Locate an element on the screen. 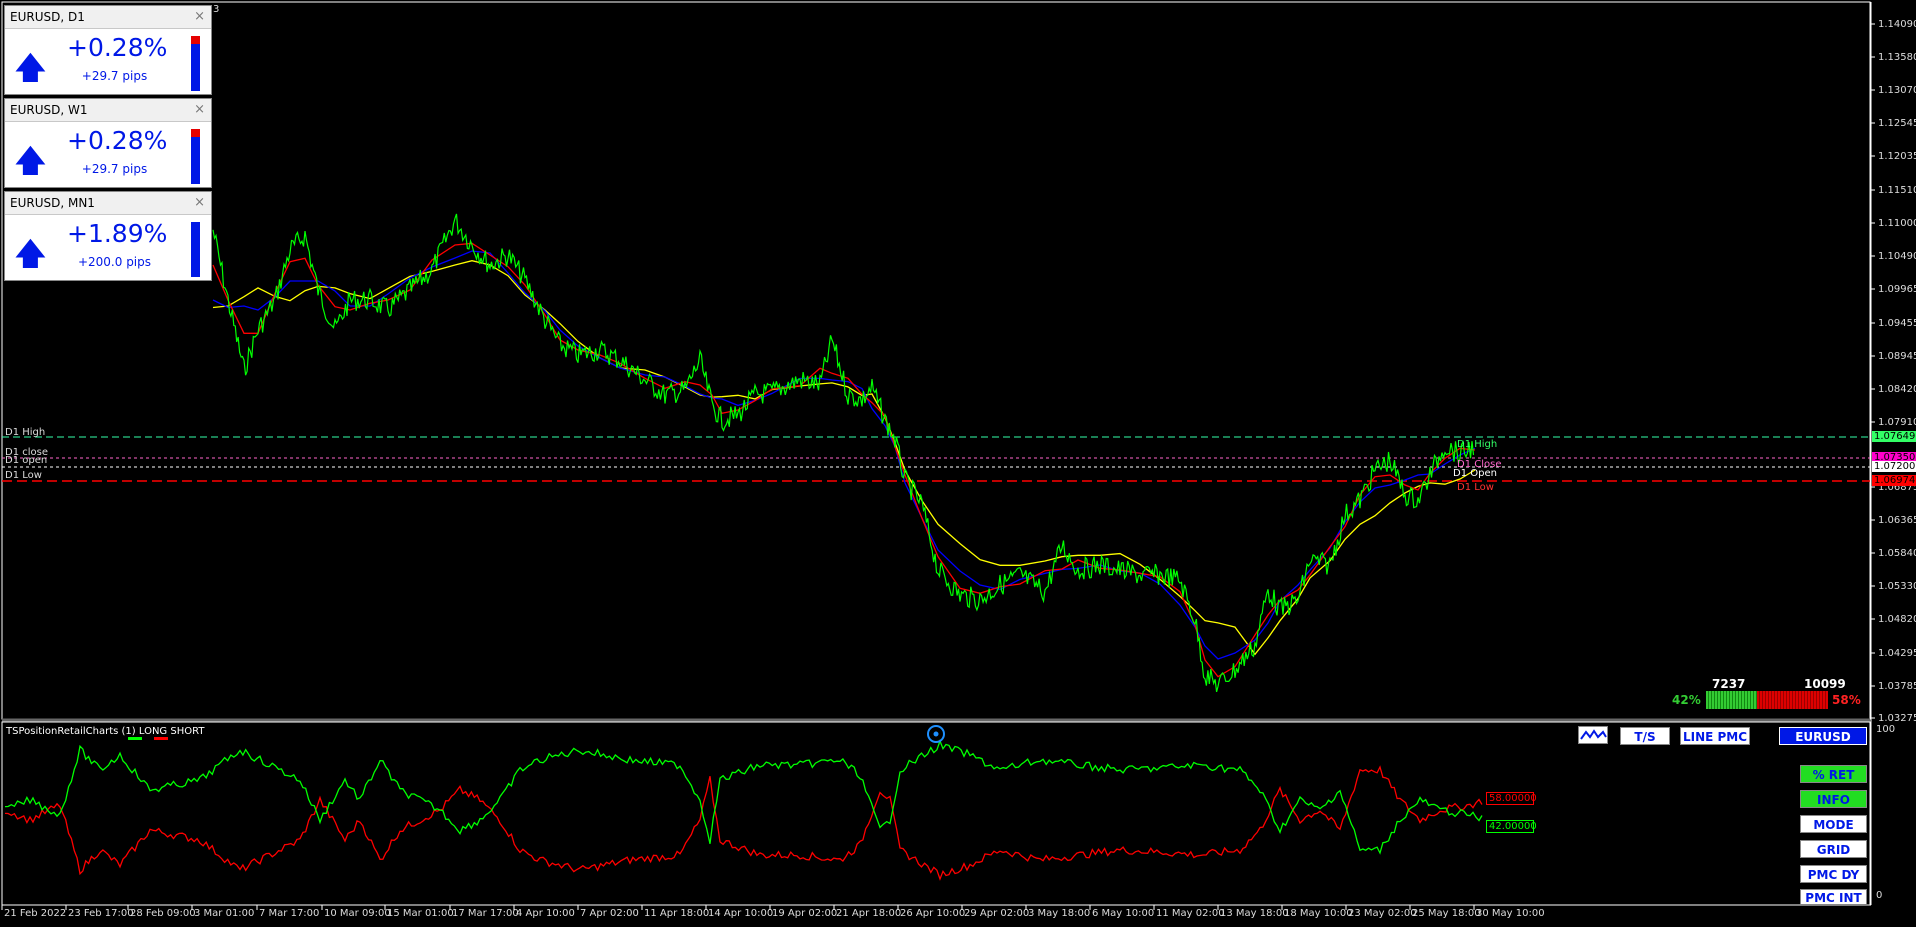 Image resolution: width=1916 pixels, height=927 pixels. long-line is located at coordinates (743, 797).